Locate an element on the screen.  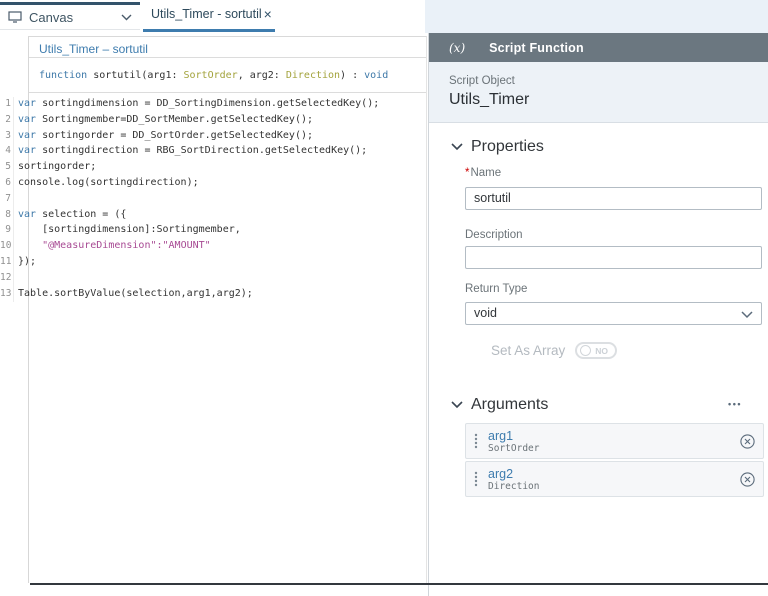
argument-info: arg2 Direction is located at coordinates (614, 479).